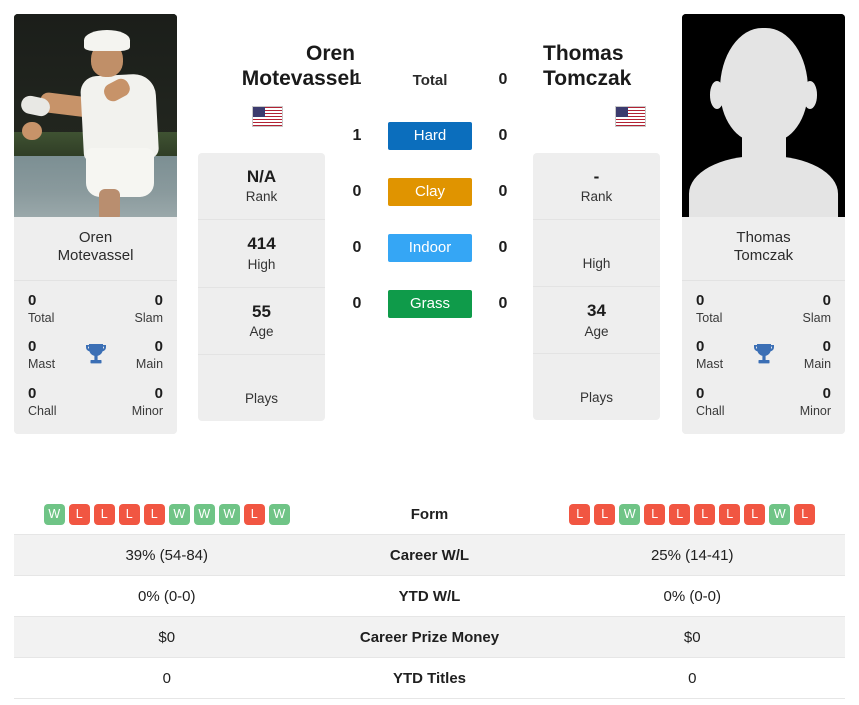 This screenshot has height=705, width=859. Describe the element at coordinates (710, 355) in the screenshot. I see `right-titles-masters: 0 Mast` at that location.